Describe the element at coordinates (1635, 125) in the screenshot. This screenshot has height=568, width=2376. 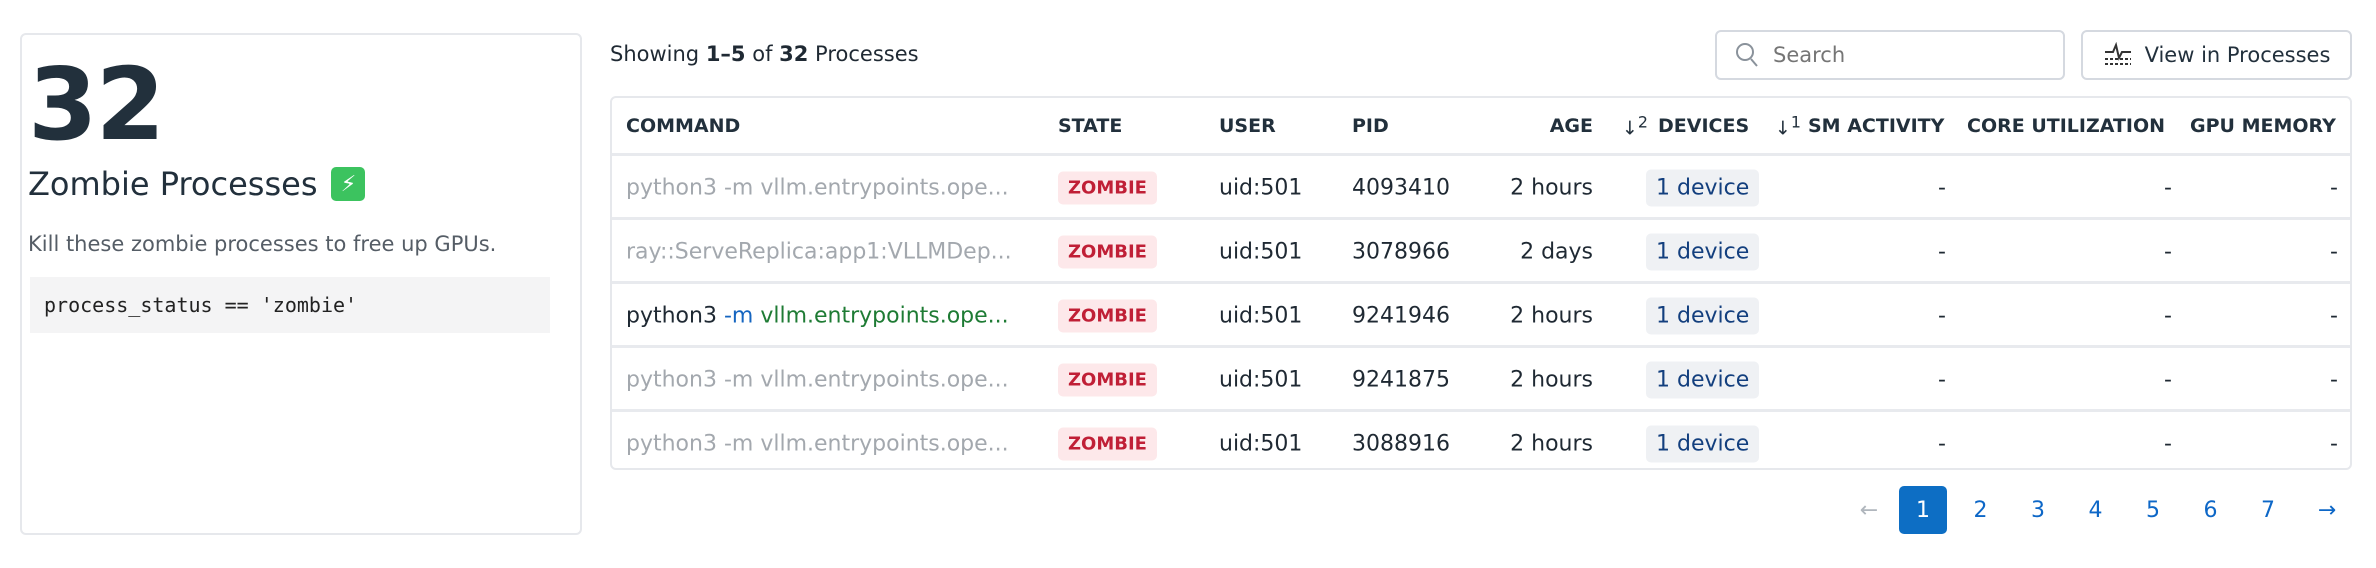
I see `sort-desc-icon: ↓2` at that location.